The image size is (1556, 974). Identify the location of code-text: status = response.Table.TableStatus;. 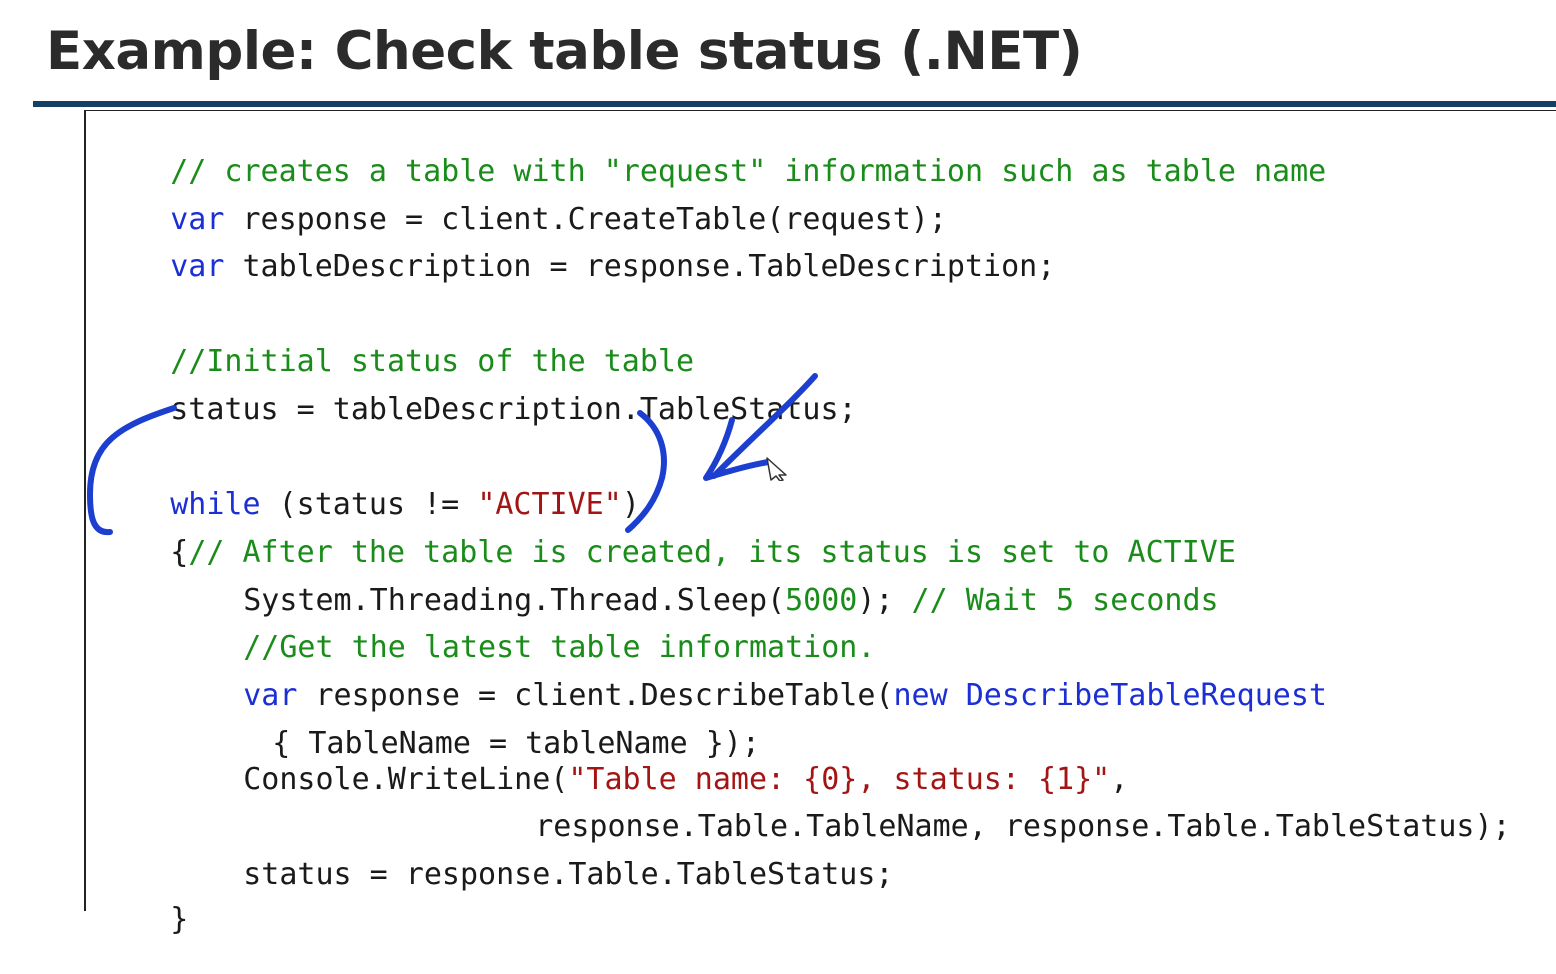
(568, 874).